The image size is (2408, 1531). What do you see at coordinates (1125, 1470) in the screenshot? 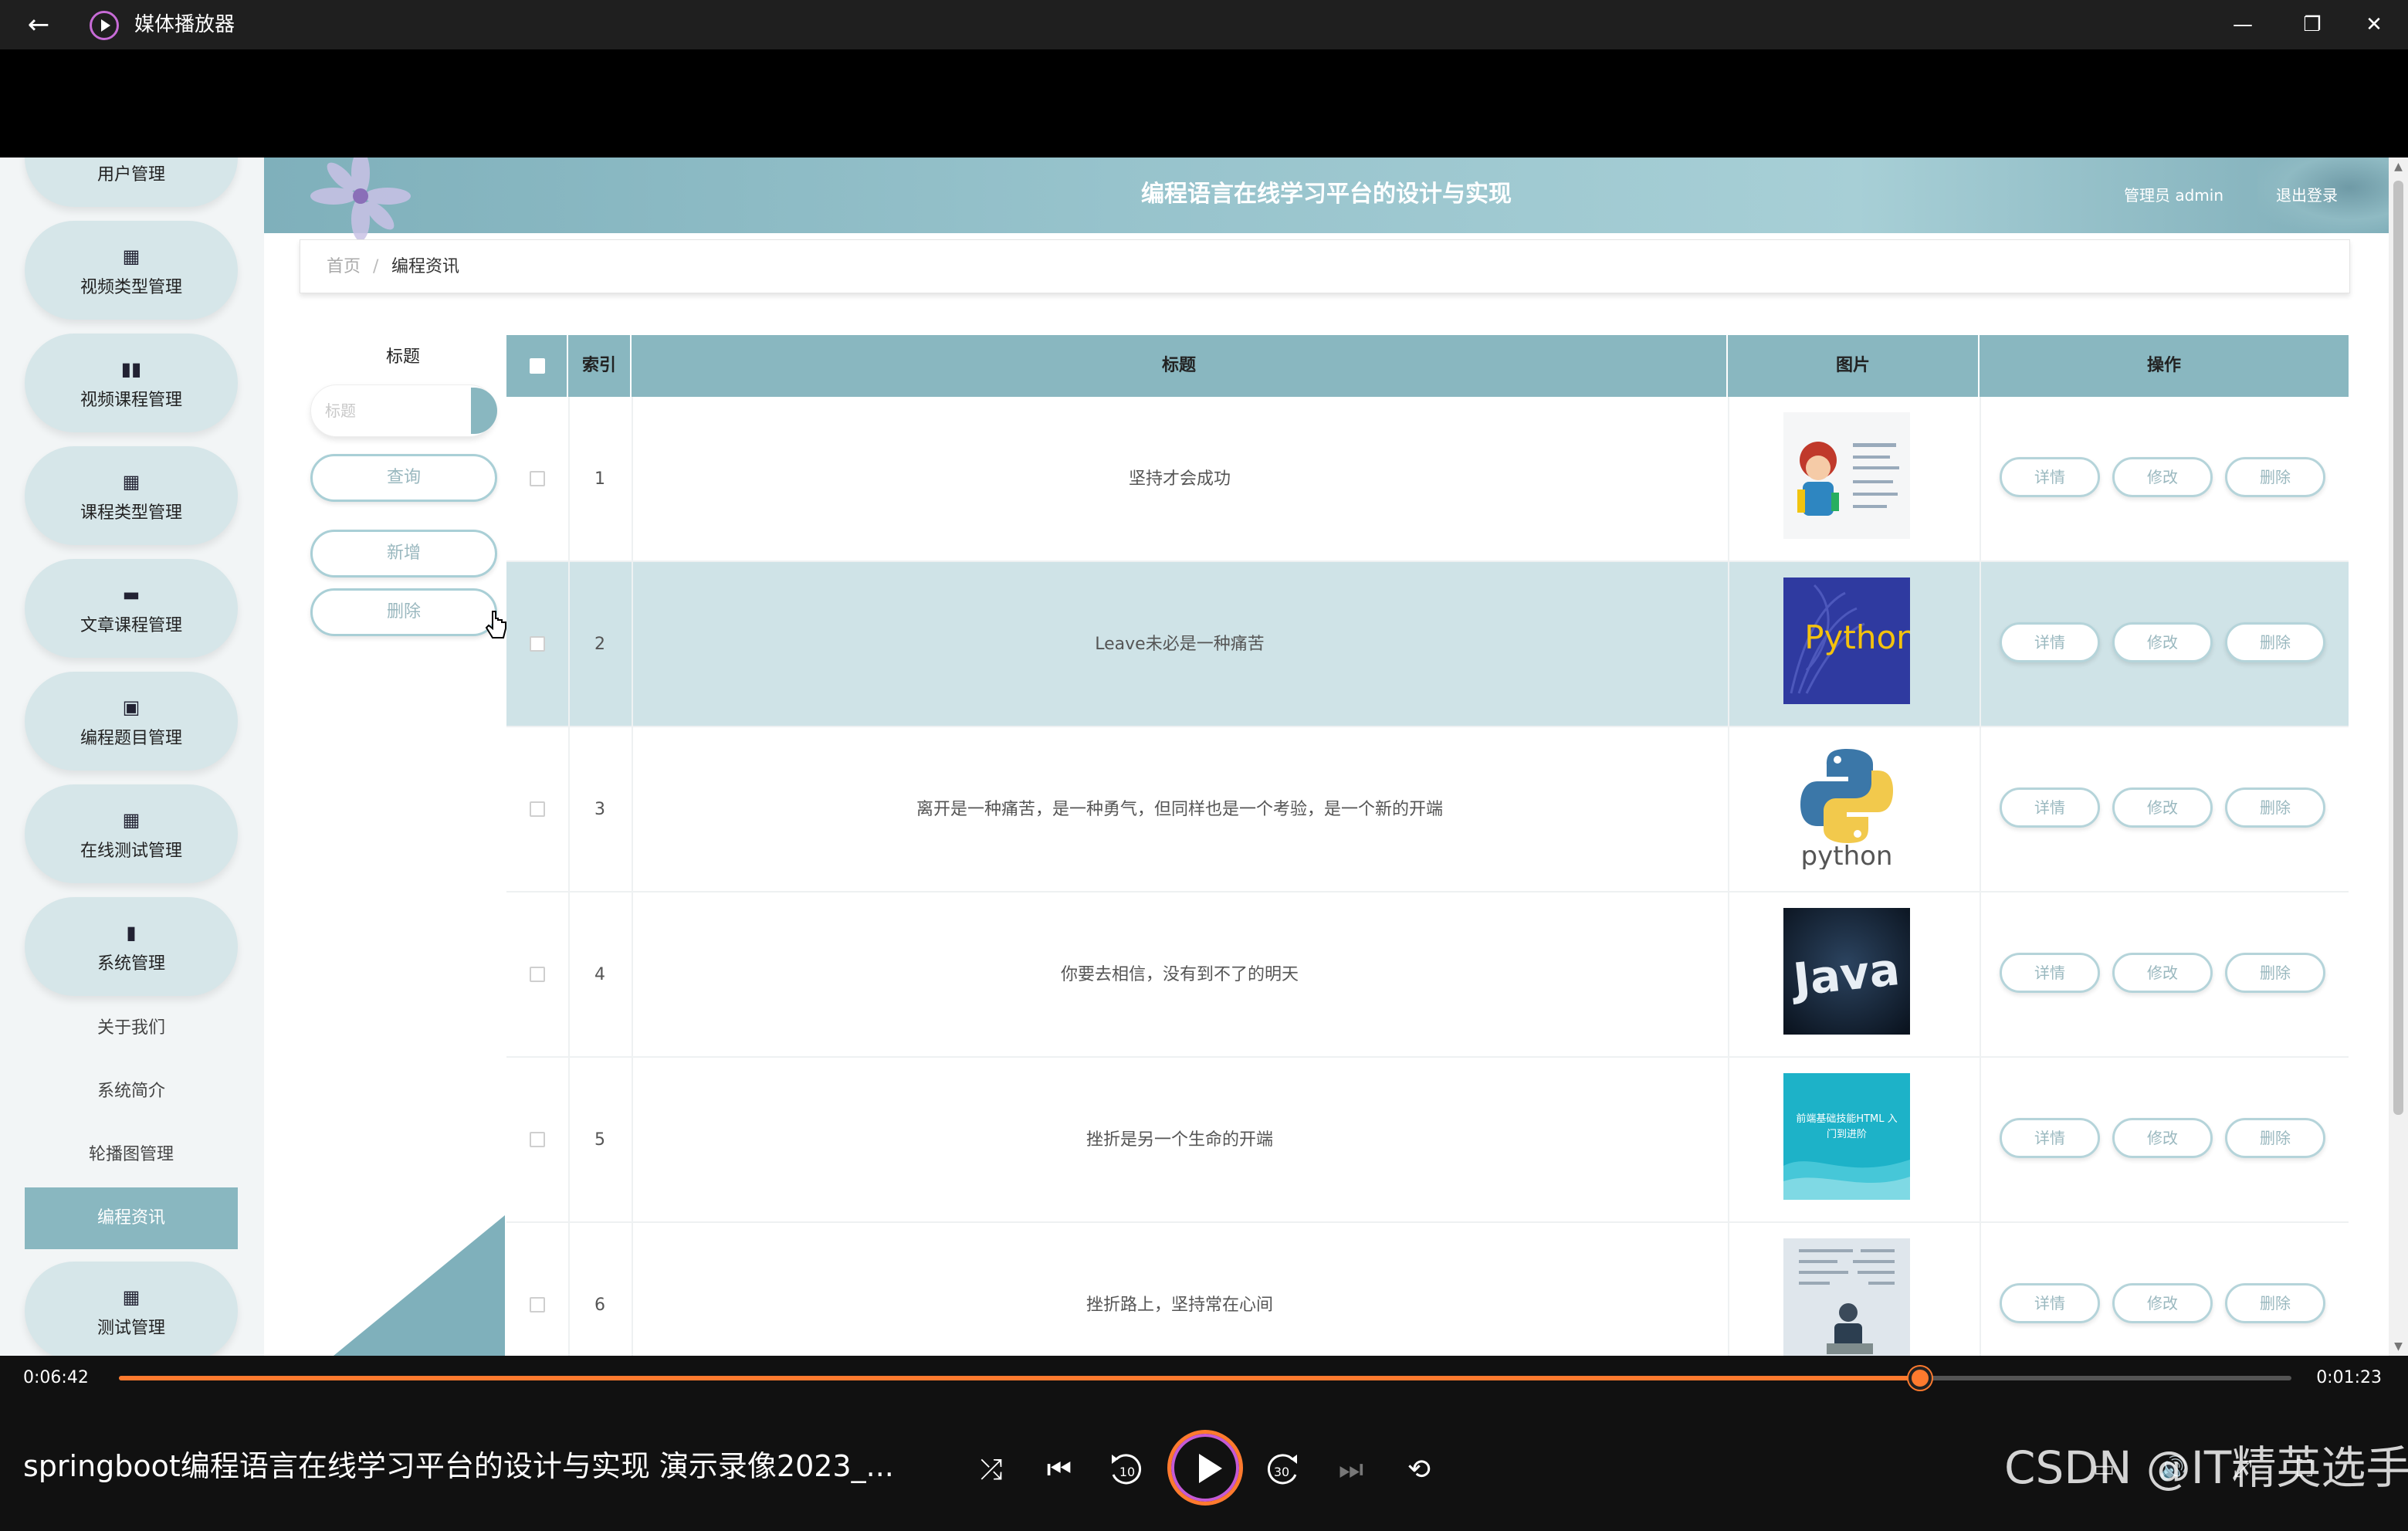
I see `skip-back-10-icon: 10` at bounding box center [1125, 1470].